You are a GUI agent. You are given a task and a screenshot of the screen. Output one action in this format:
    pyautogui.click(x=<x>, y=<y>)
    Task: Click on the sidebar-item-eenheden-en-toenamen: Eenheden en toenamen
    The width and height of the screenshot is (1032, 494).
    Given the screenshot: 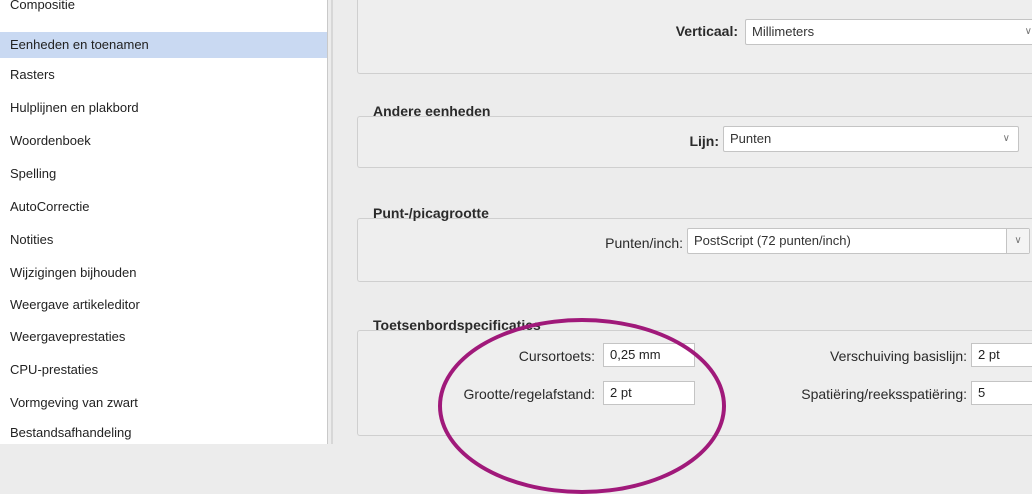 What is the action you would take?
    pyautogui.click(x=163, y=45)
    